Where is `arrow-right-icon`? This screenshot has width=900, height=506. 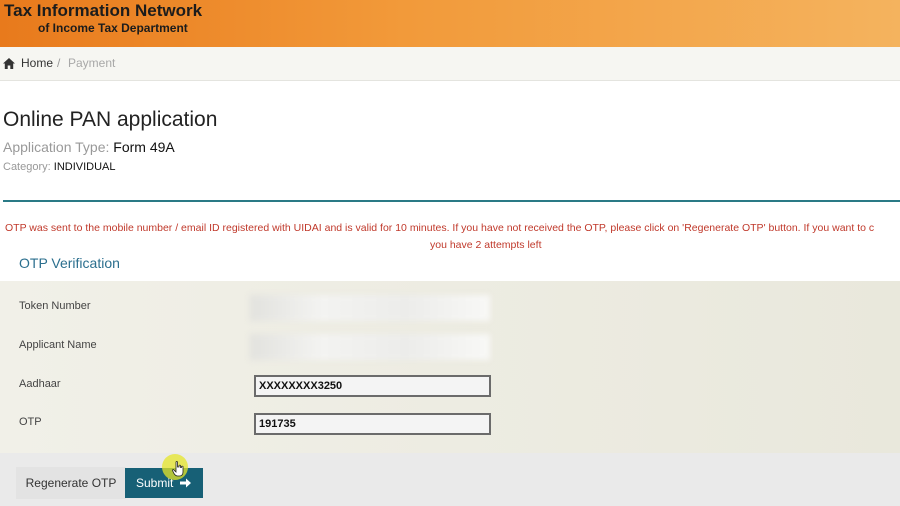
arrow-right-icon is located at coordinates (185, 483).